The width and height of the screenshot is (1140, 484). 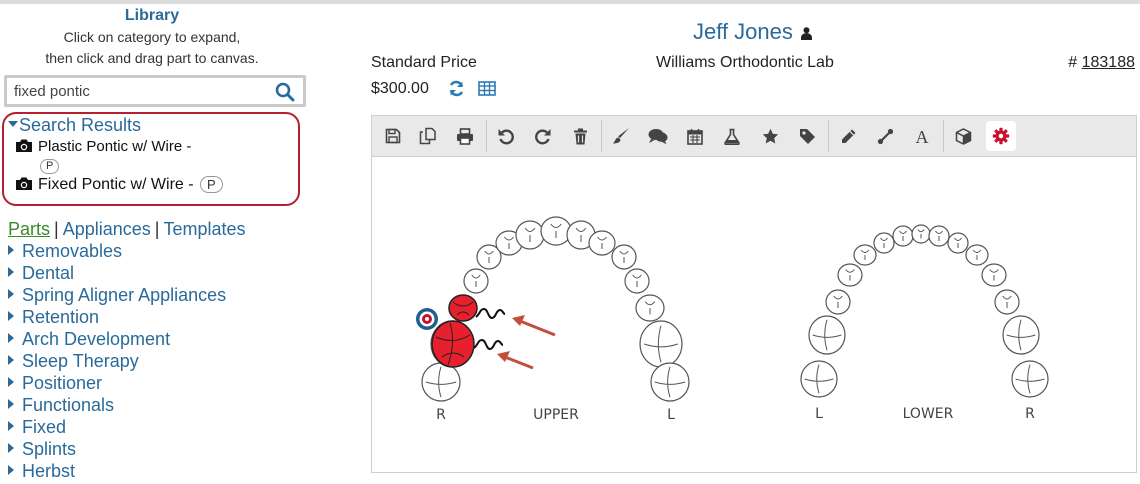 What do you see at coordinates (754, 136) in the screenshot?
I see `editor-toolbar: A` at bounding box center [754, 136].